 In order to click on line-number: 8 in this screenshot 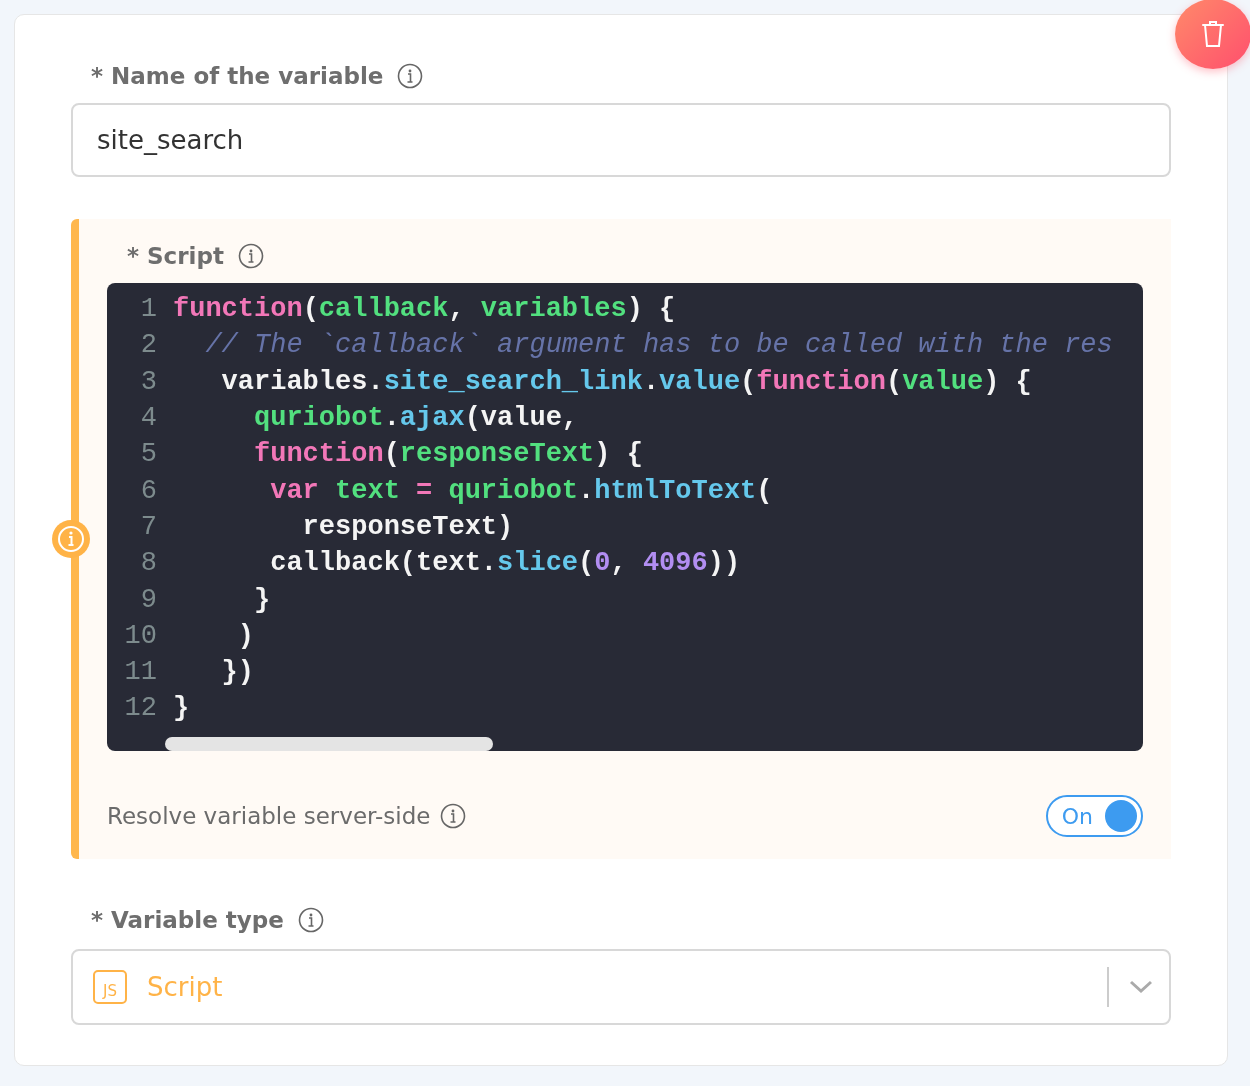, I will do `click(148, 563)`.